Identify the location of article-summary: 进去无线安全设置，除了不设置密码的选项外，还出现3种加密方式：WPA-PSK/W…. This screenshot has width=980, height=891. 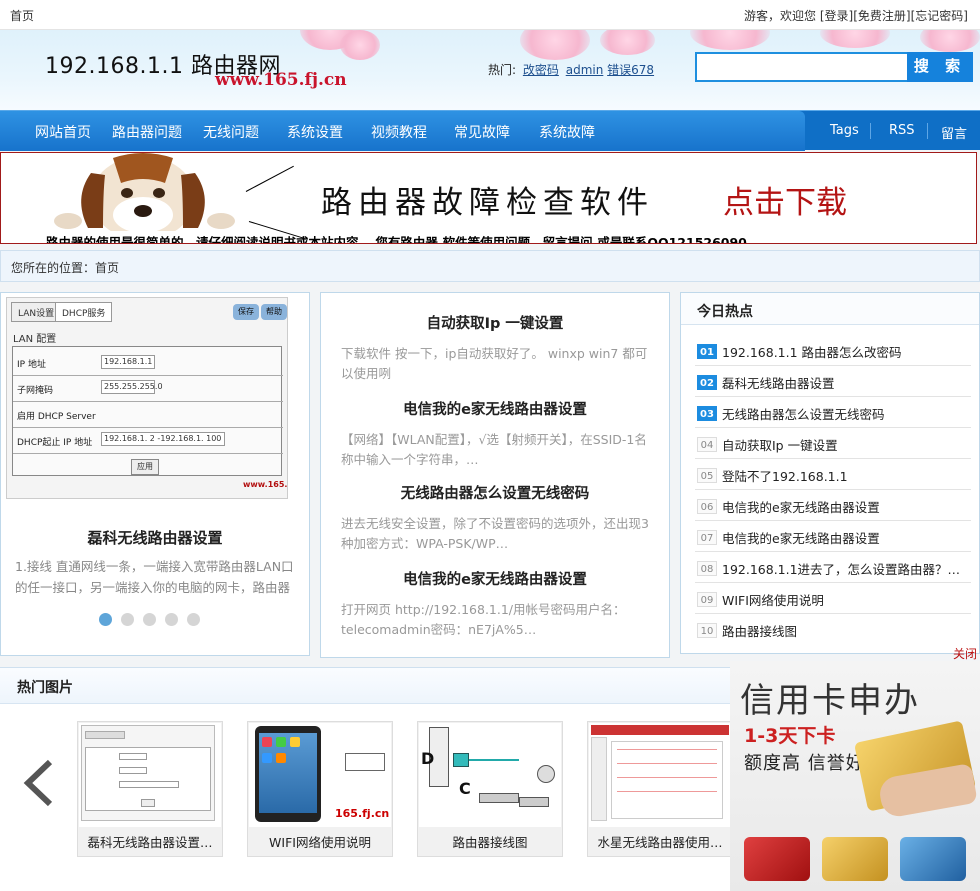
(495, 533).